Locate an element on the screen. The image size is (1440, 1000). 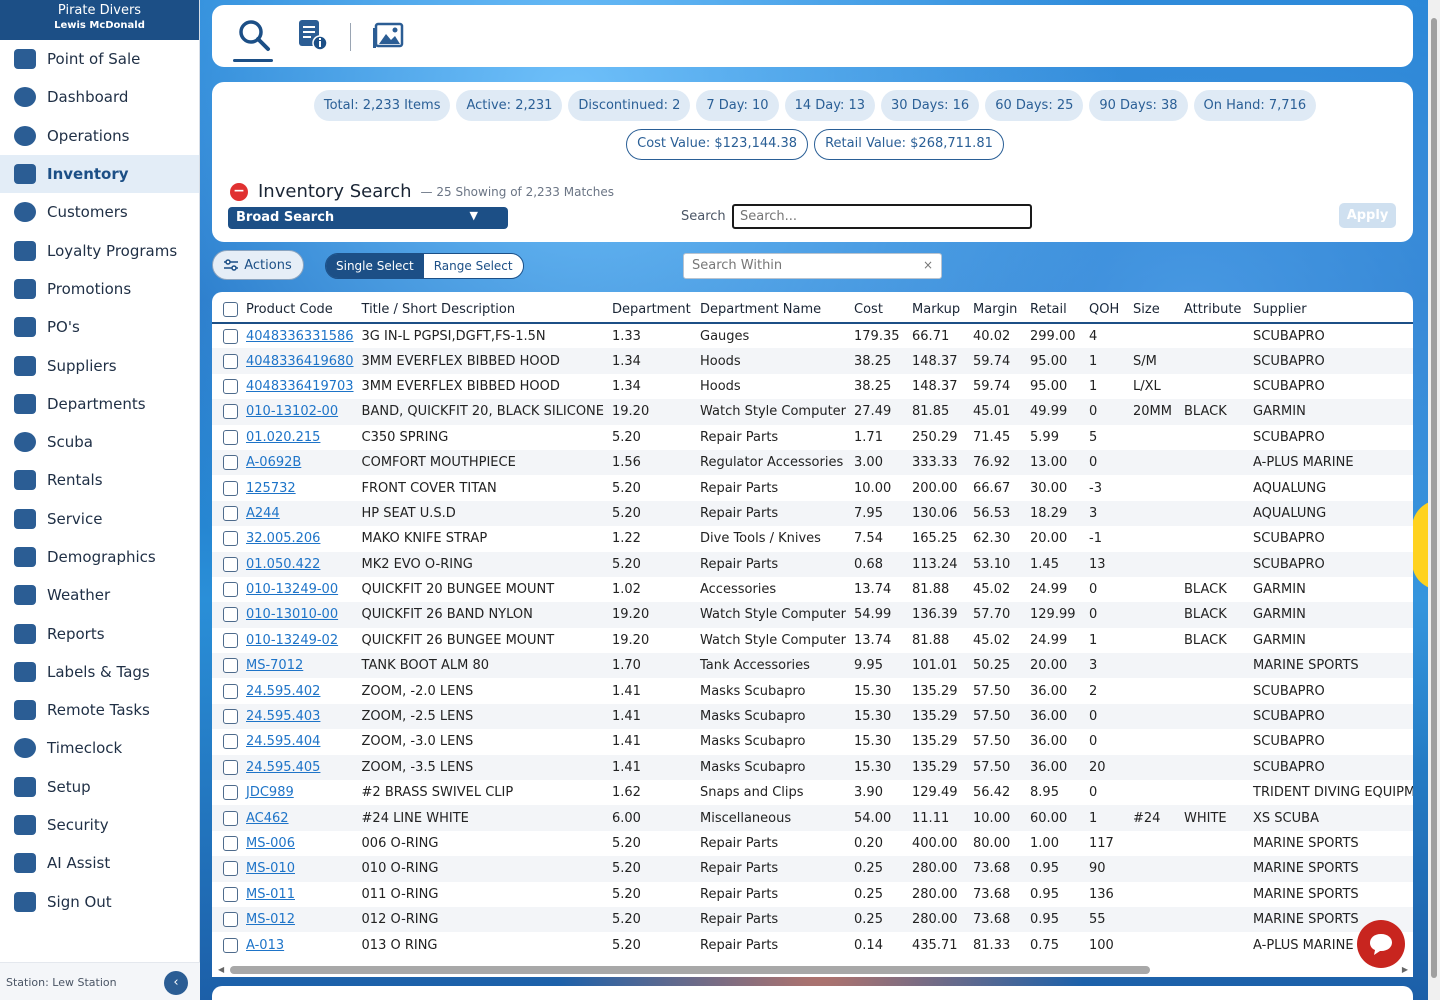
product-code-link: MS-010 is located at coordinates (270, 868).